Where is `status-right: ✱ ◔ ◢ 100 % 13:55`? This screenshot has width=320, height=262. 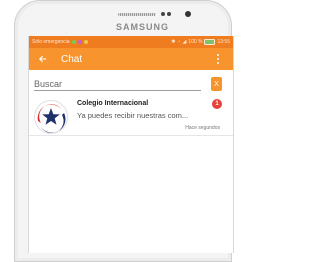 status-right: ✱ ◔ ◢ 100 % 13:55 is located at coordinates (200, 42).